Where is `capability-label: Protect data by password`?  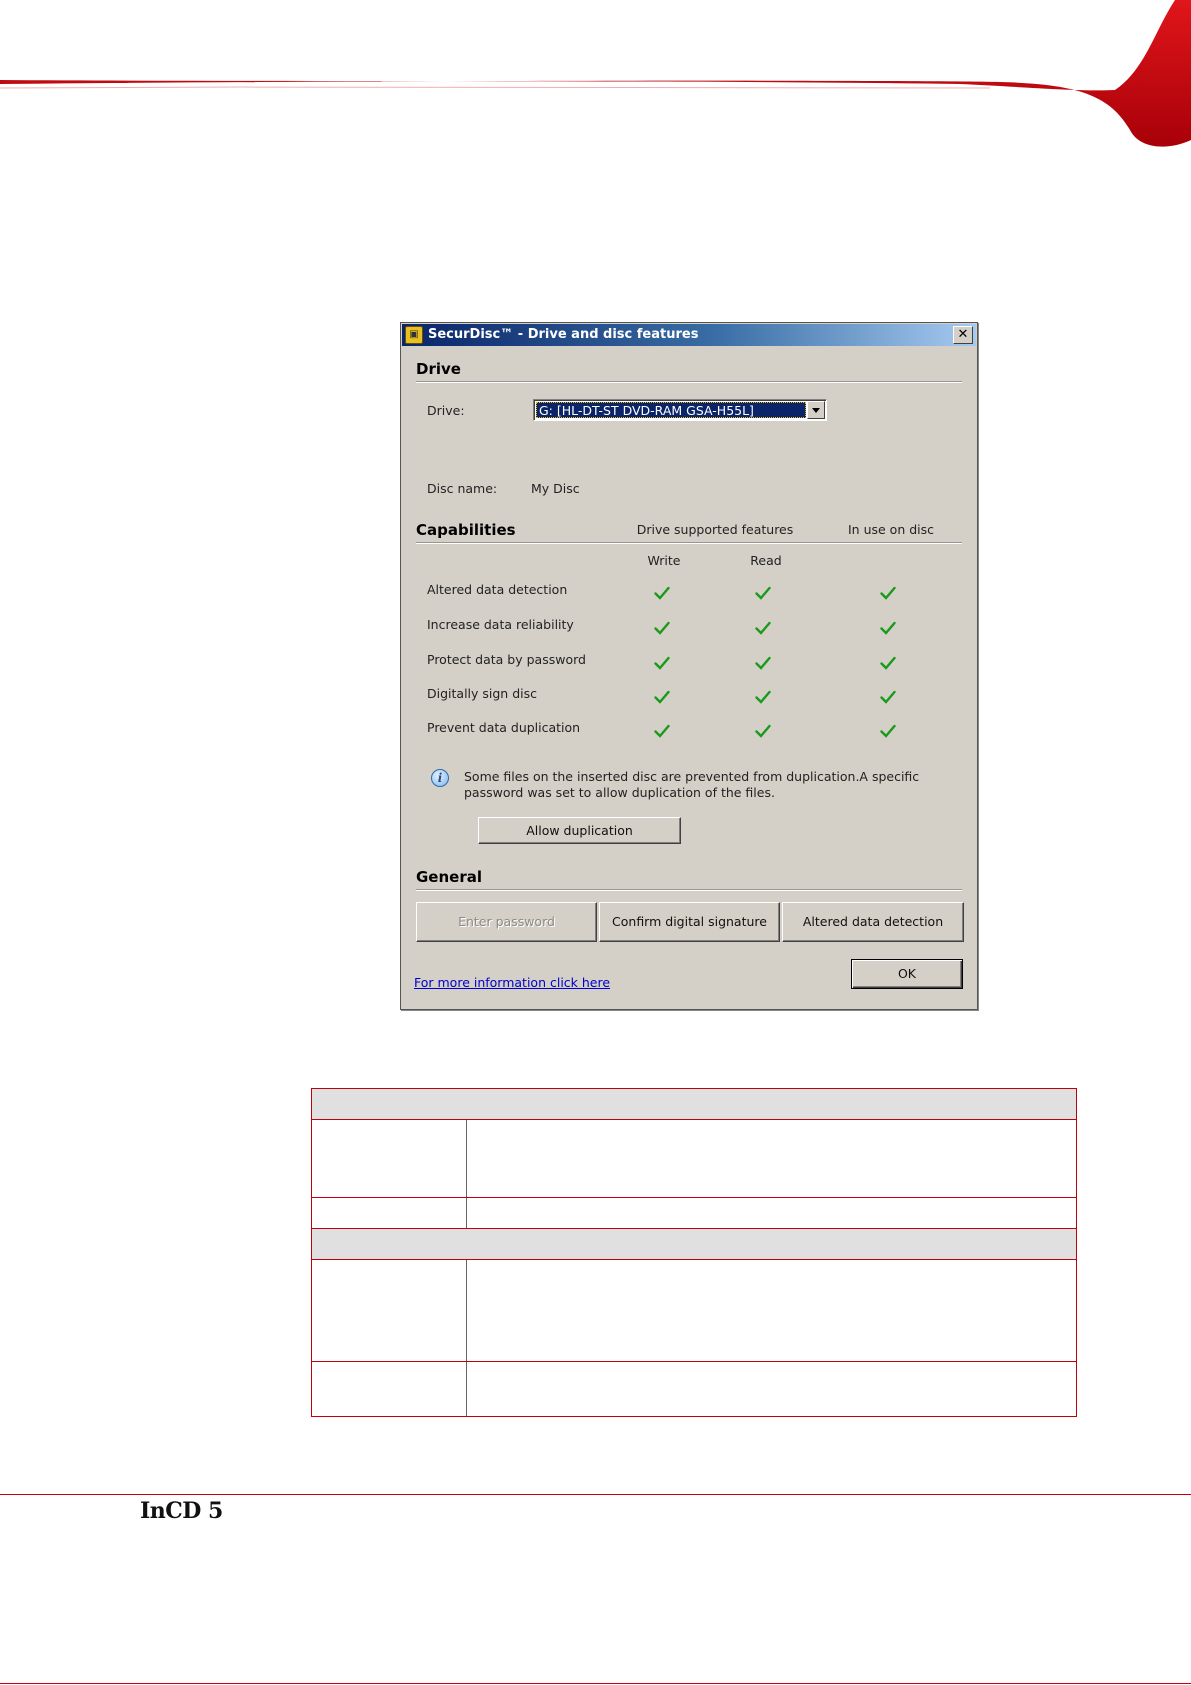
capability-label: Protect data by password is located at coordinates (506, 659).